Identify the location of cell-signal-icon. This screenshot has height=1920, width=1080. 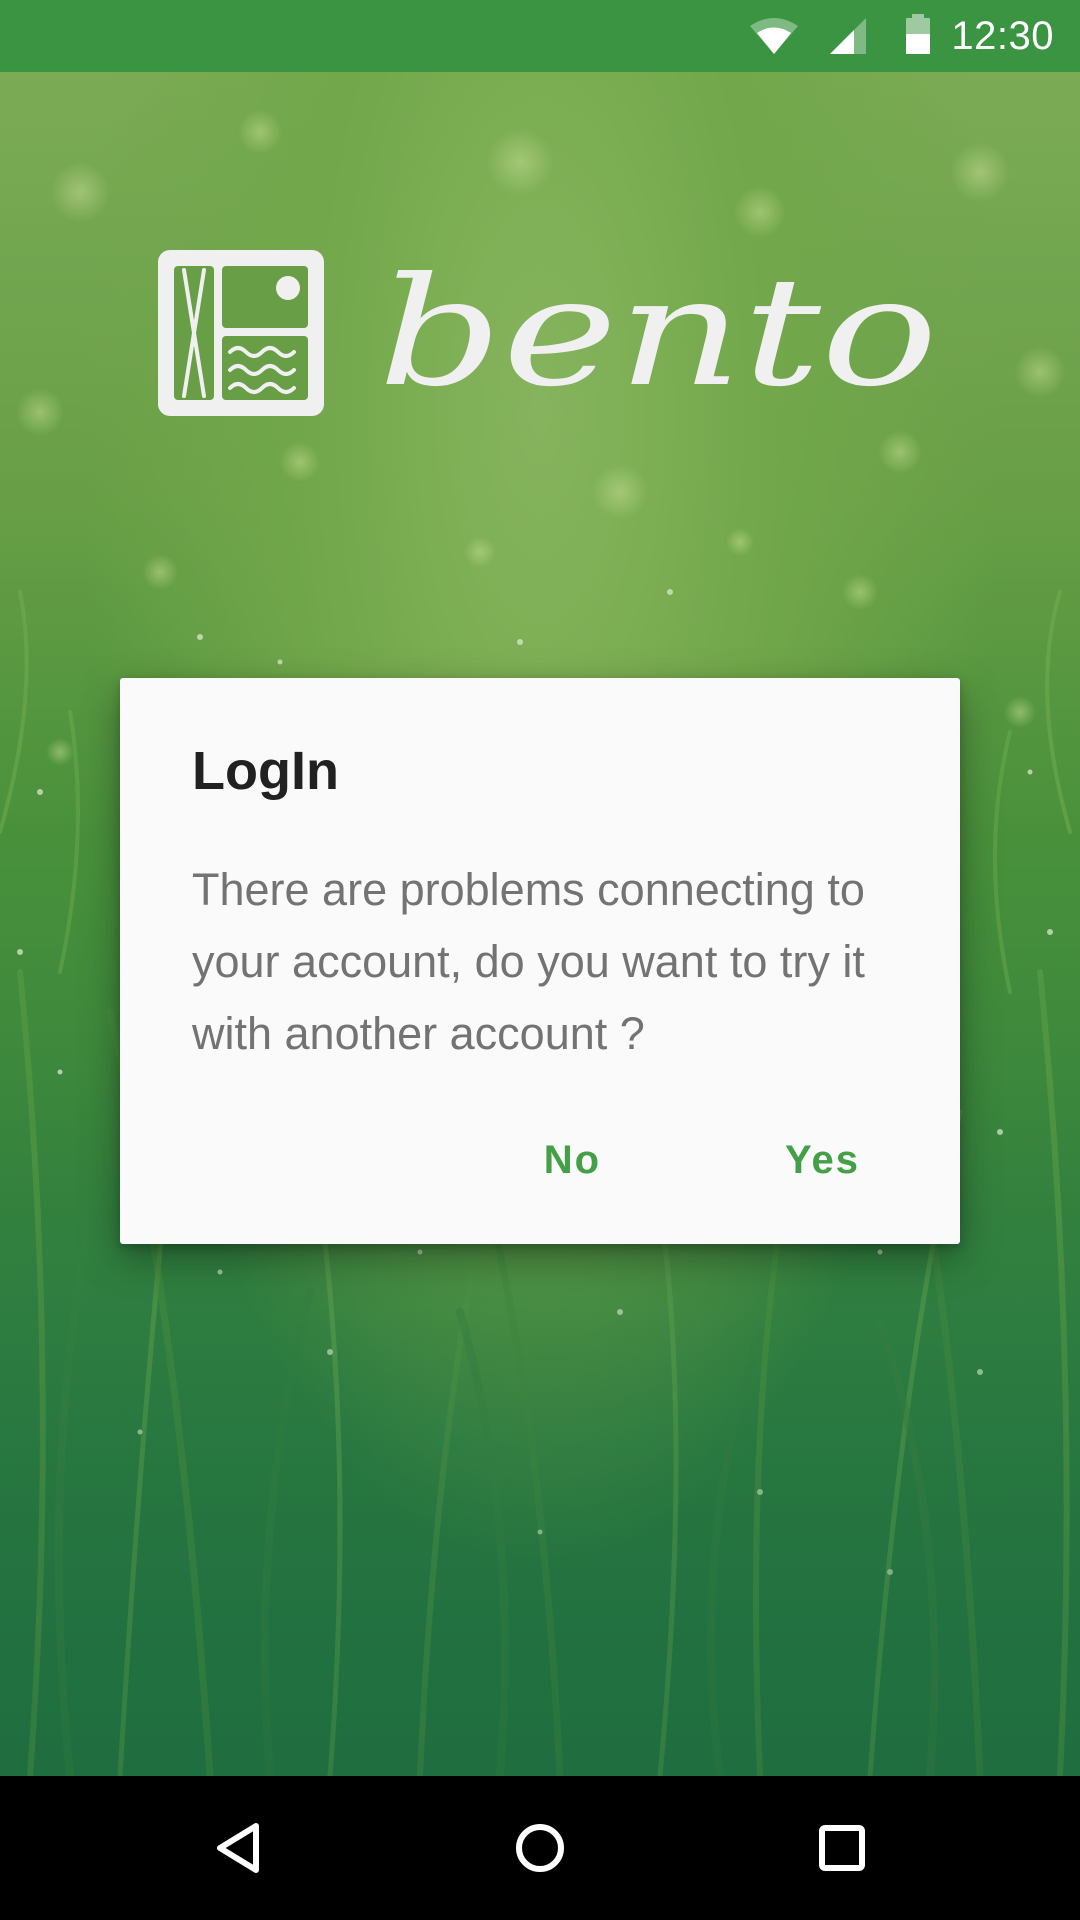
(848, 36).